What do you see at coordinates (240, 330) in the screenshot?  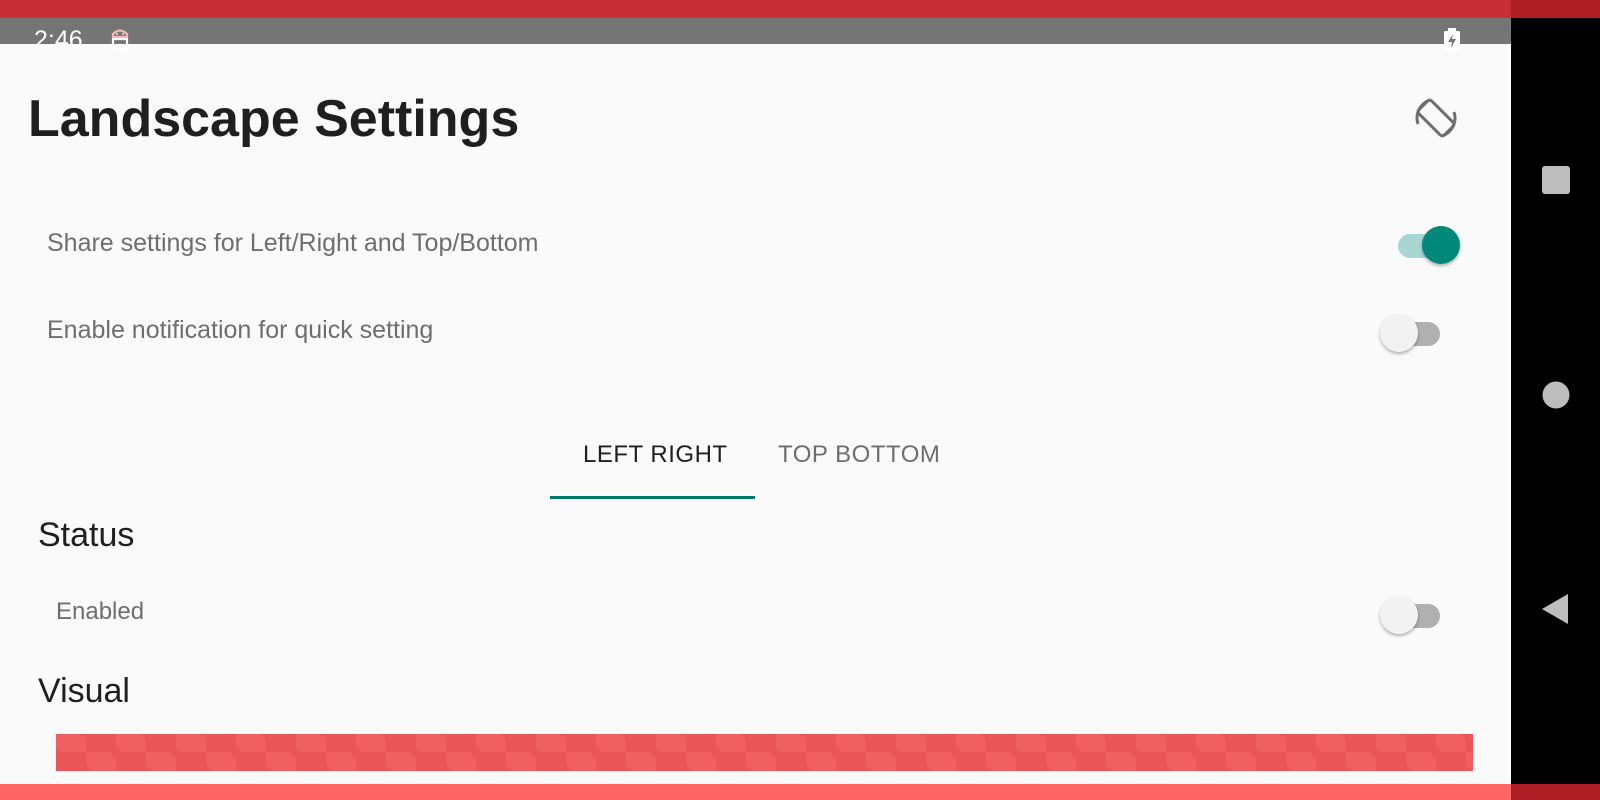 I see `notification-setting-label: Enable notification for quick setting` at bounding box center [240, 330].